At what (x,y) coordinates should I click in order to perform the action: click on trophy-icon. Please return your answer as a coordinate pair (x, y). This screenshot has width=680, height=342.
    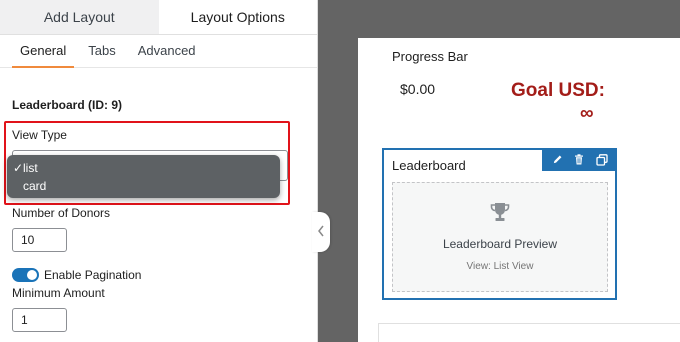
    Looking at the image, I should click on (500, 214).